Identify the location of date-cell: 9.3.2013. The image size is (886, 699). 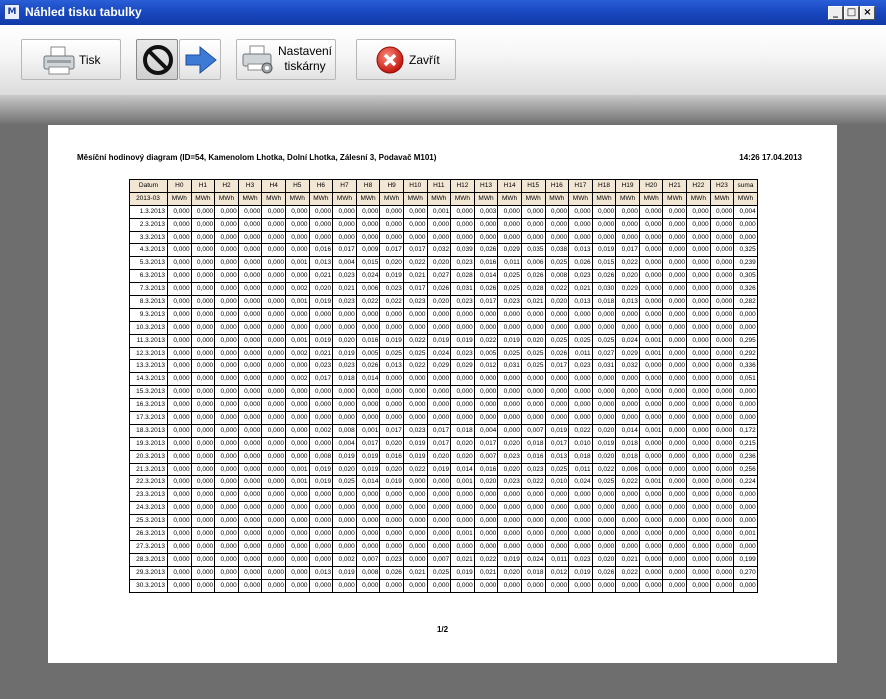
(148, 314).